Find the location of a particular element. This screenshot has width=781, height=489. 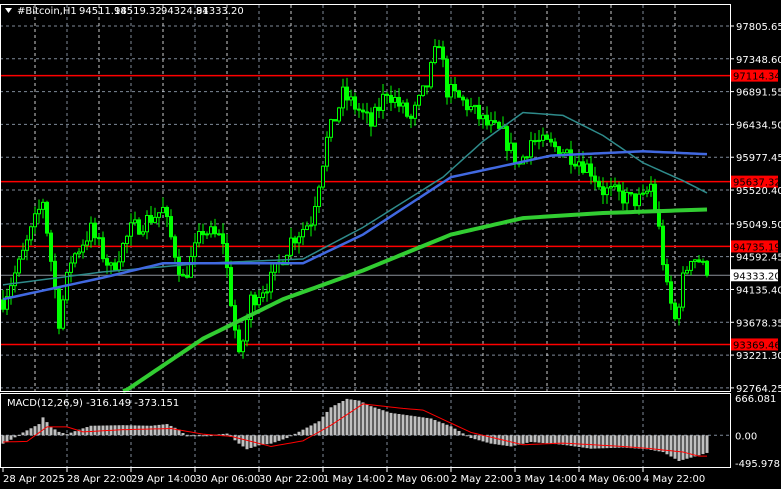

price-tick-label: 95049.50 is located at coordinates (758, 225).